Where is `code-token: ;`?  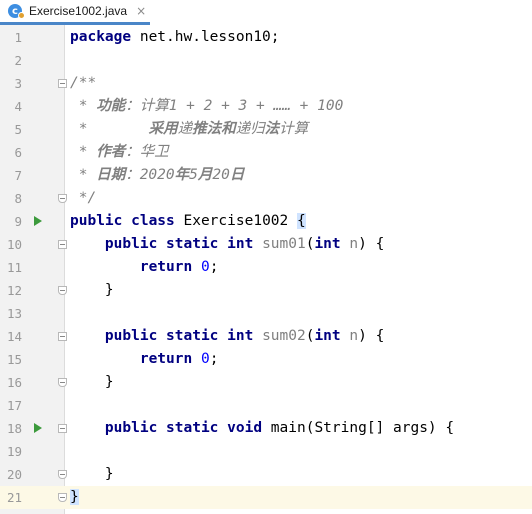 code-token: ; is located at coordinates (214, 359).